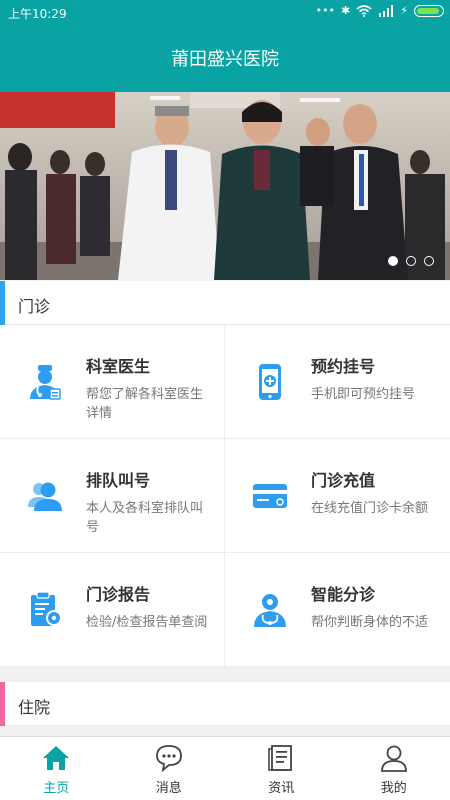  I want to click on section-header-outpatient: 门诊, so click(225, 303).